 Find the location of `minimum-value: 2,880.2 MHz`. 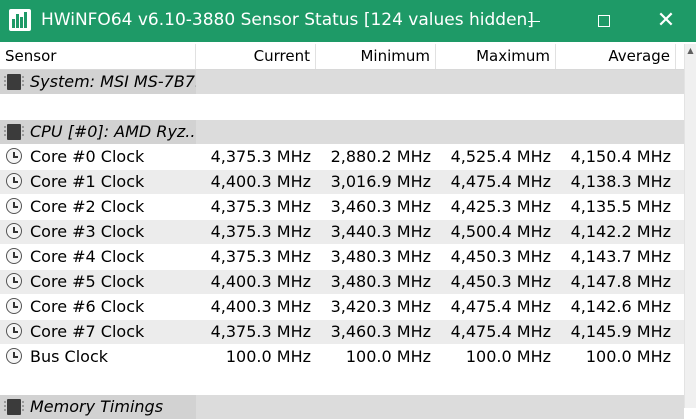

minimum-value: 2,880.2 MHz is located at coordinates (380, 156).